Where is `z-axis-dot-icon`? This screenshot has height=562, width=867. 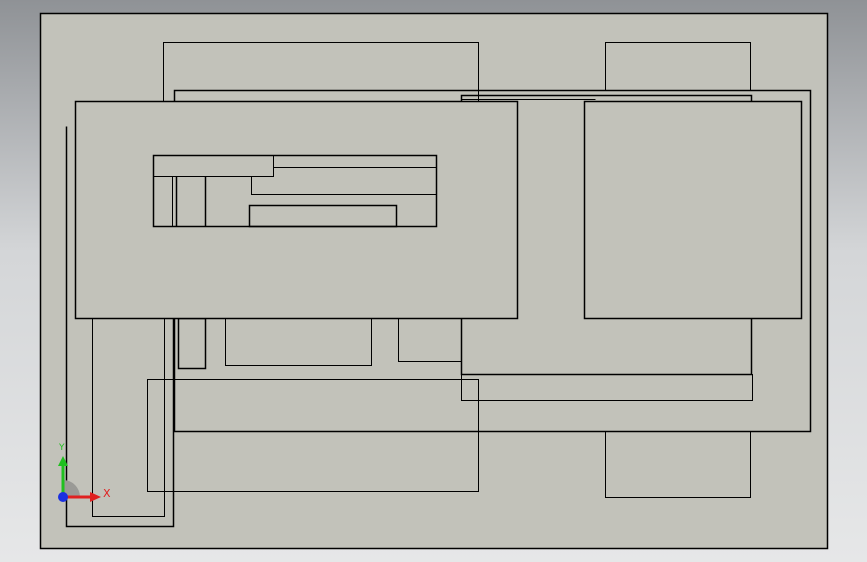 z-axis-dot-icon is located at coordinates (63, 497).